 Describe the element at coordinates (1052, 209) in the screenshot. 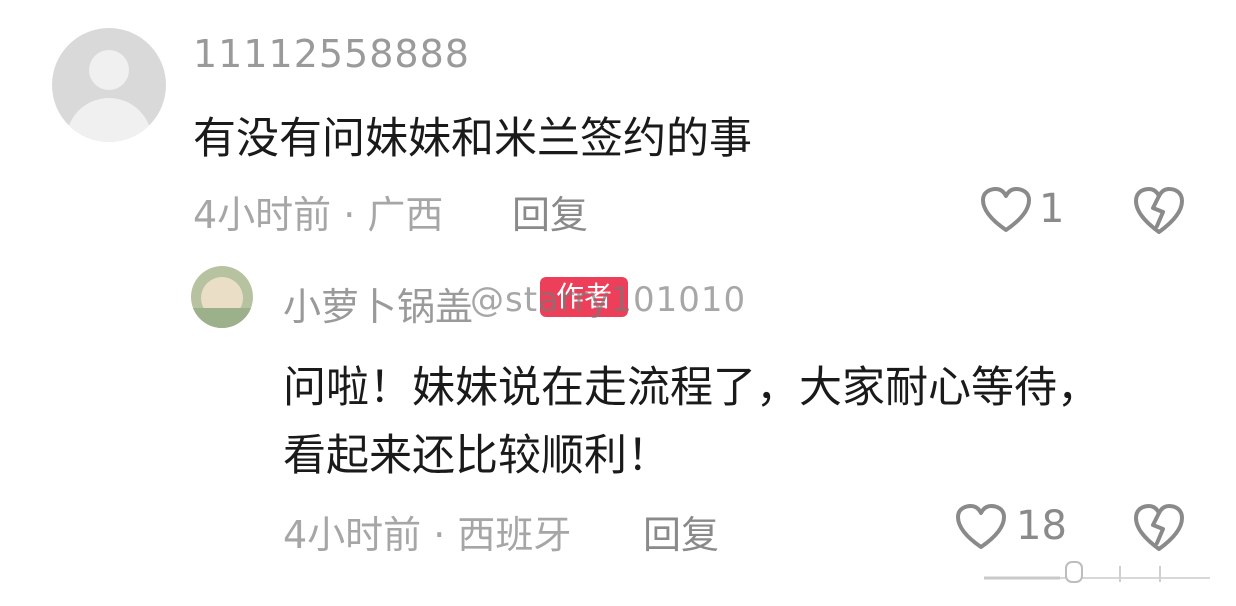

I see `like-count: 1` at that location.